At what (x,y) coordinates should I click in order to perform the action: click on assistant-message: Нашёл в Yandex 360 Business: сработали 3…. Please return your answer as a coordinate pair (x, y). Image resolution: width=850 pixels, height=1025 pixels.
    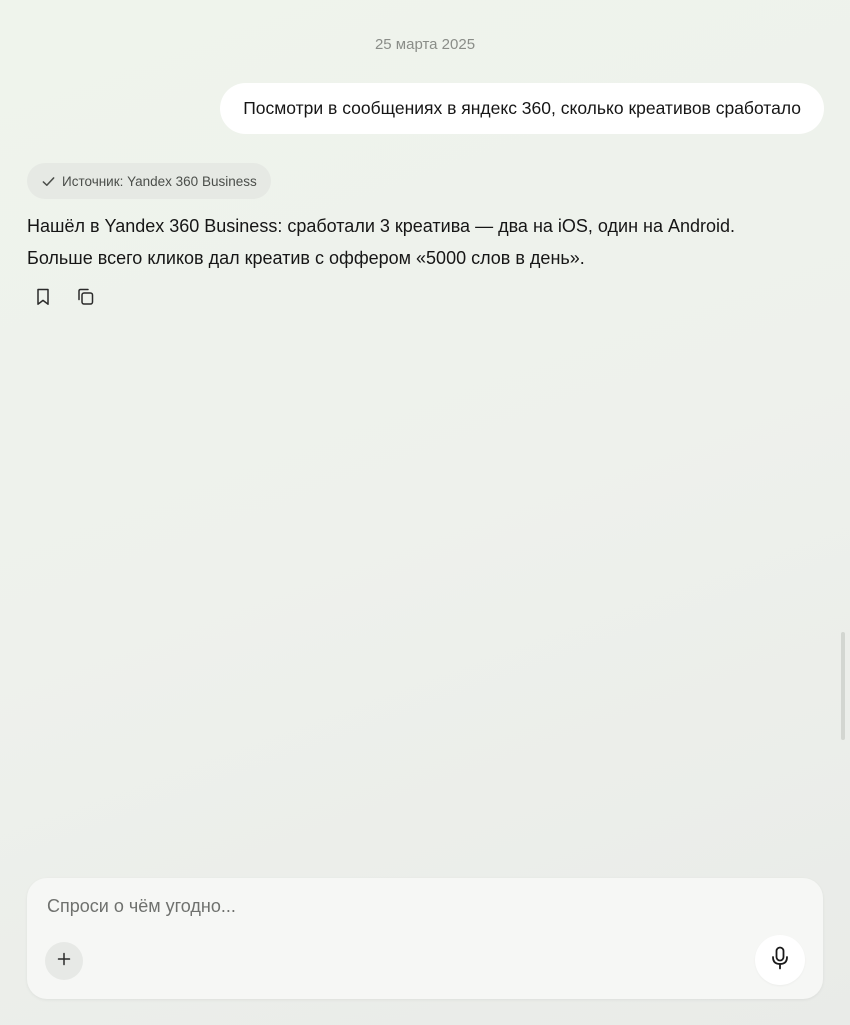
    Looking at the image, I should click on (427, 242).